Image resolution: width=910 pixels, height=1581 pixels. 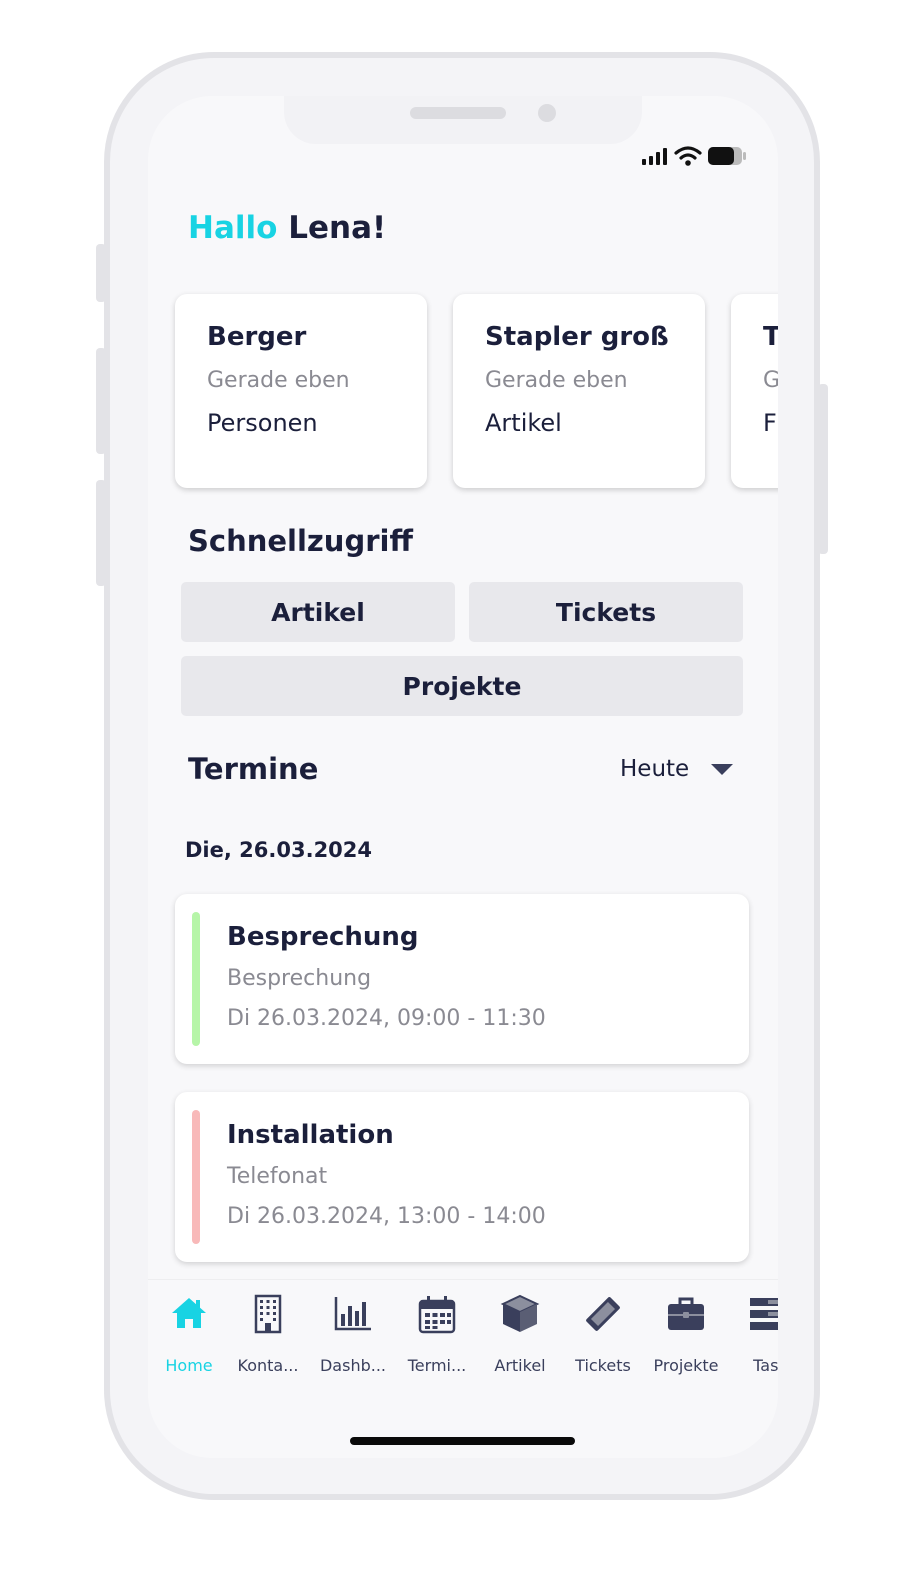 I want to click on appointment-title: Besprechung, so click(x=323, y=937).